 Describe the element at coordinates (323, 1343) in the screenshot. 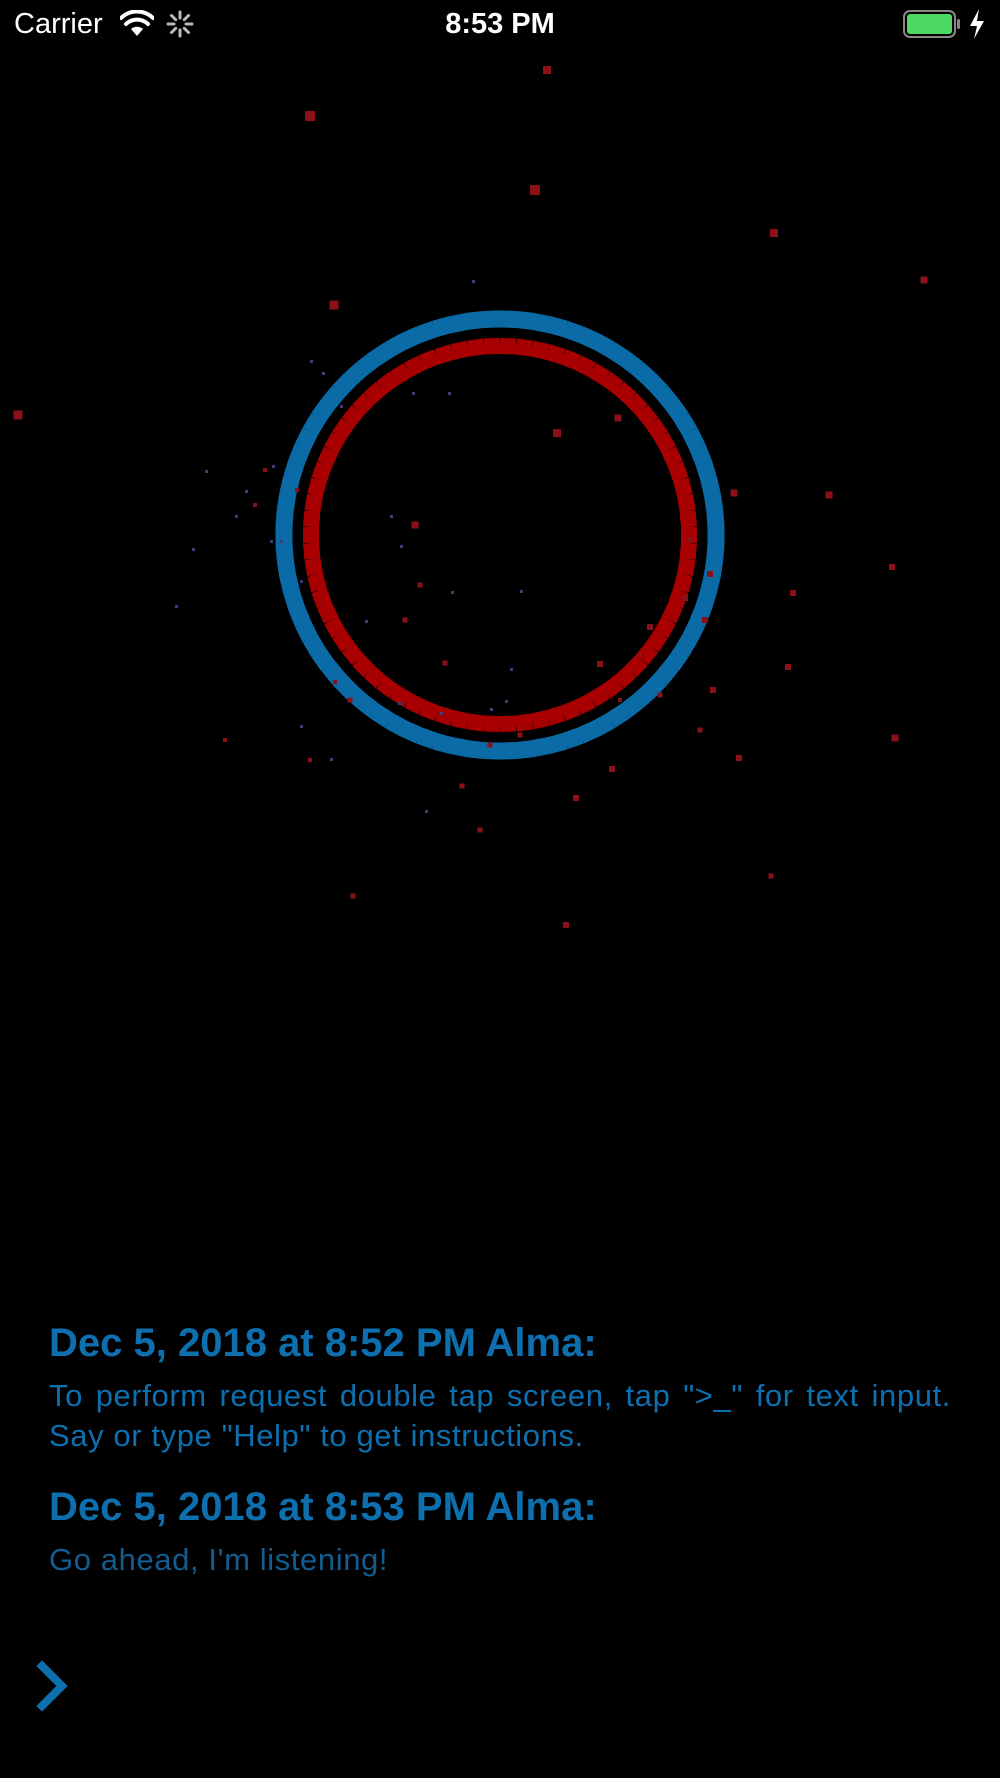

I see `message-header: Dec 5, 2018 at 8:52 PM Alma:` at that location.